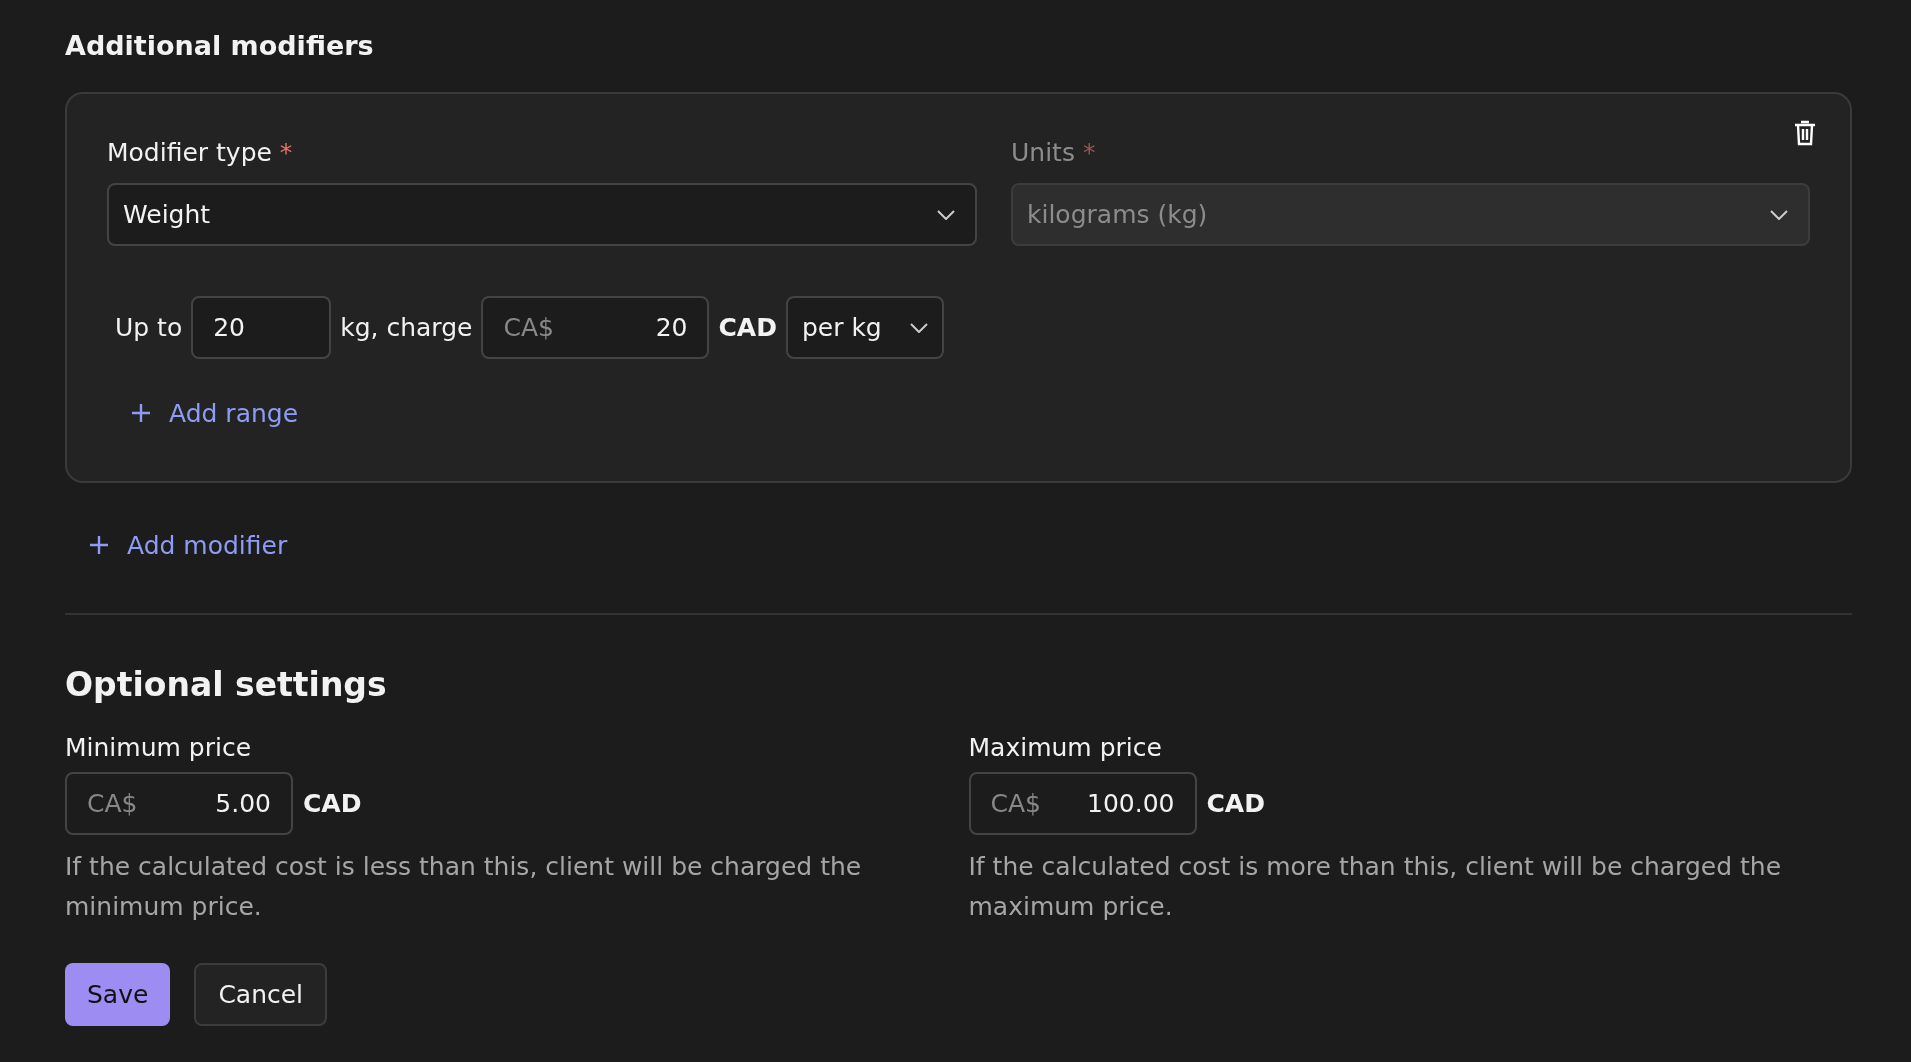 Image resolution: width=1911 pixels, height=1062 pixels. What do you see at coordinates (1065, 747) in the screenshot?
I see `field-label: Maximum price` at bounding box center [1065, 747].